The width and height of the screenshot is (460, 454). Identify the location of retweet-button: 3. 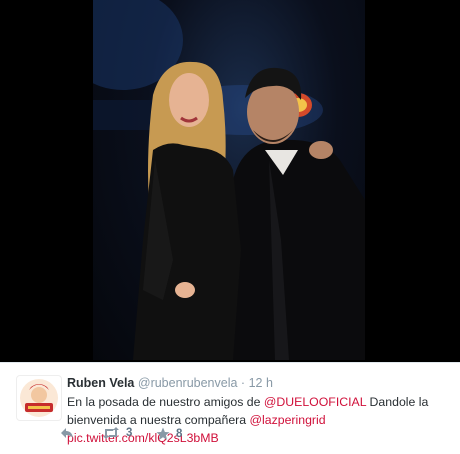
(117, 433).